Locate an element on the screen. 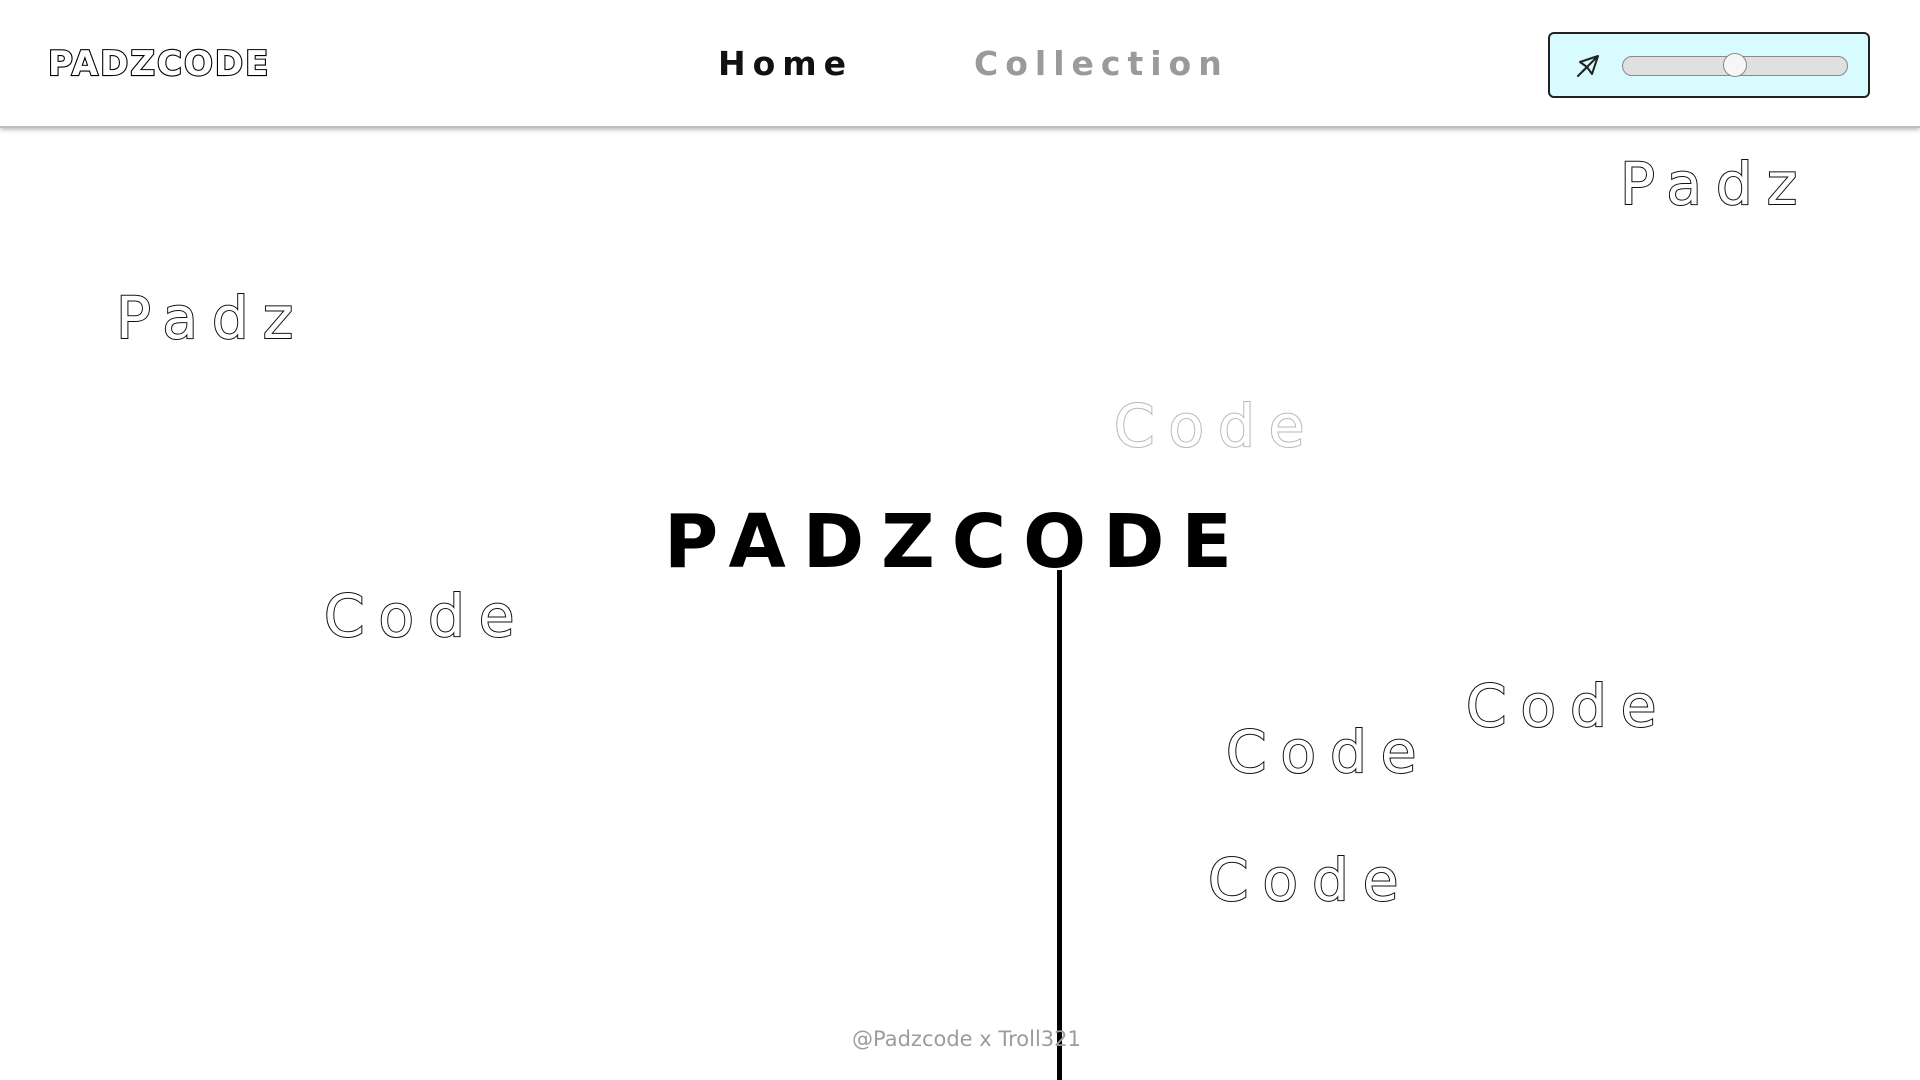 Image resolution: width=1920 pixels, height=1080 pixels. footer-credit: @Padzcode x Troll321 is located at coordinates (966, 1039).